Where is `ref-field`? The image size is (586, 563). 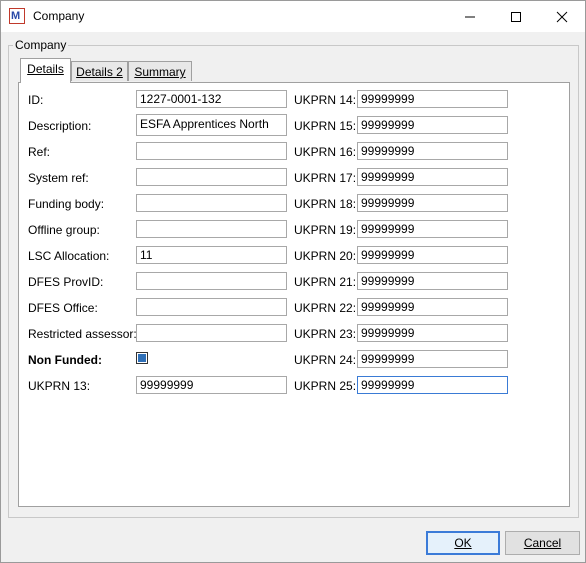 ref-field is located at coordinates (211, 151).